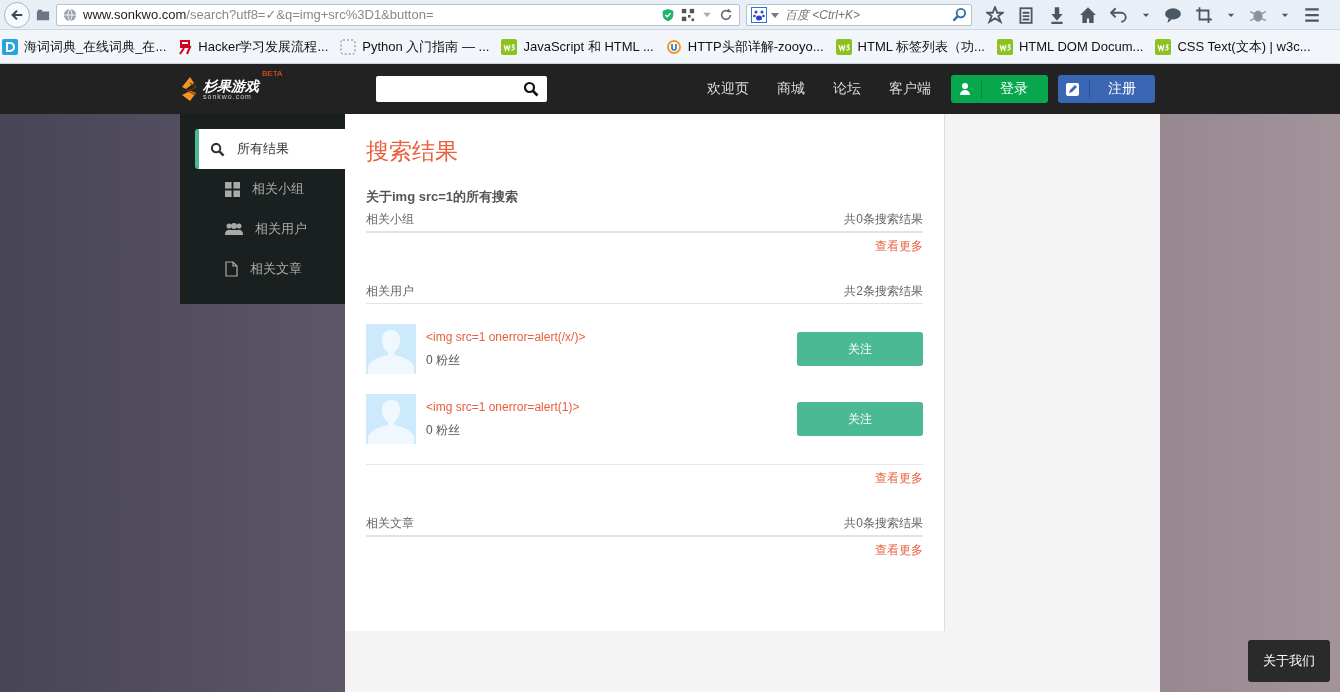 This screenshot has height=692, width=1340. I want to click on section-title: 相关用户, so click(390, 291).